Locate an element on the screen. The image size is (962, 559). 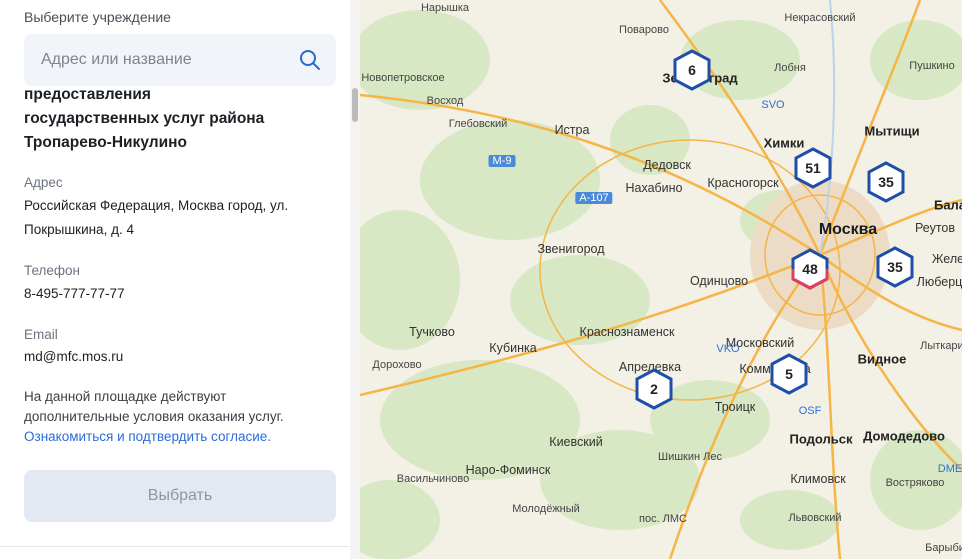
cluster-count: 5 is located at coordinates (789, 374).